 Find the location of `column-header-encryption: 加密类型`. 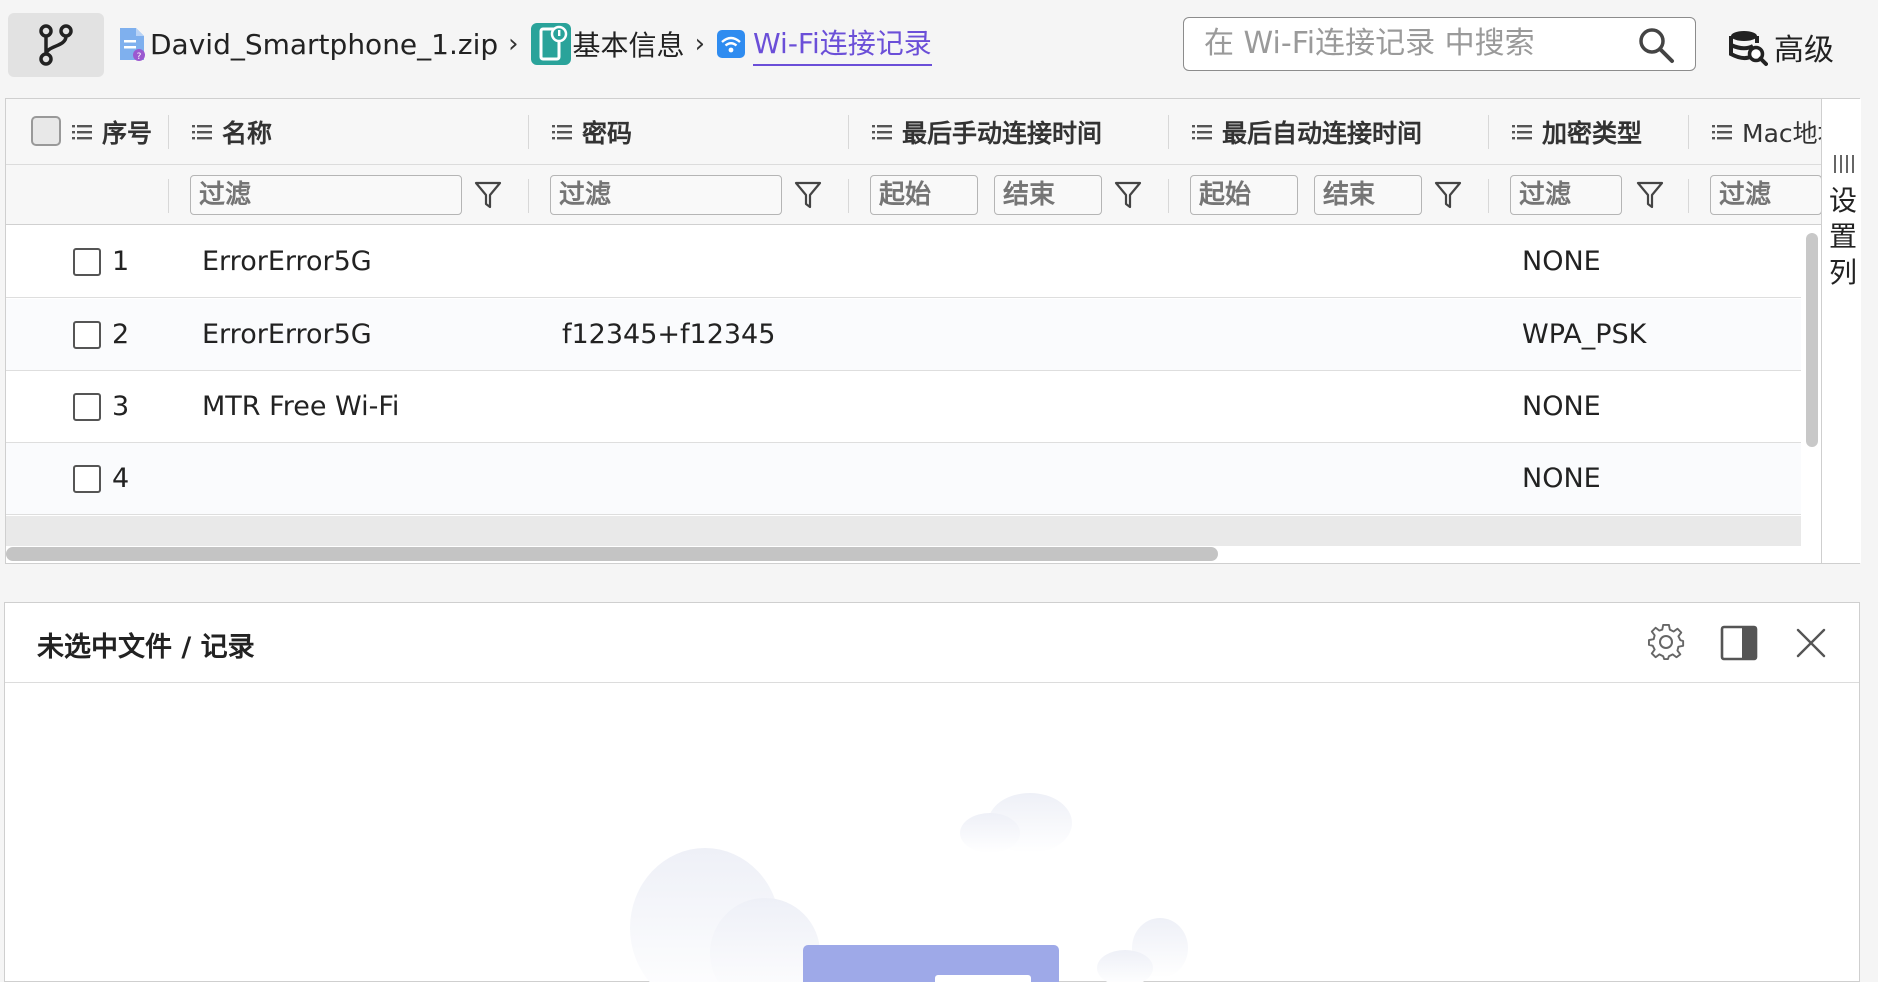

column-header-encryption: 加密类型 is located at coordinates (1577, 132).